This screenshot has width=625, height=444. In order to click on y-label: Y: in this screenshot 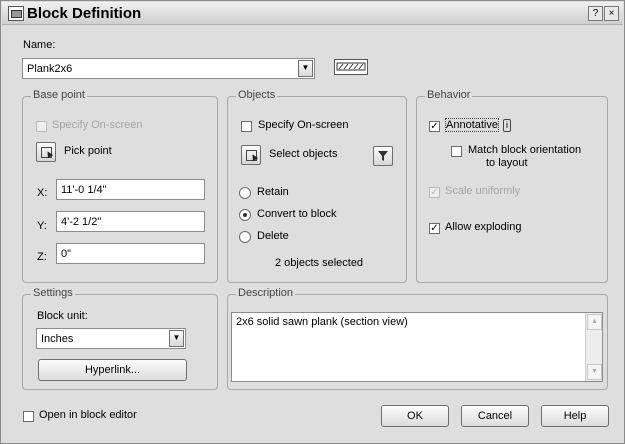, I will do `click(42, 226)`.